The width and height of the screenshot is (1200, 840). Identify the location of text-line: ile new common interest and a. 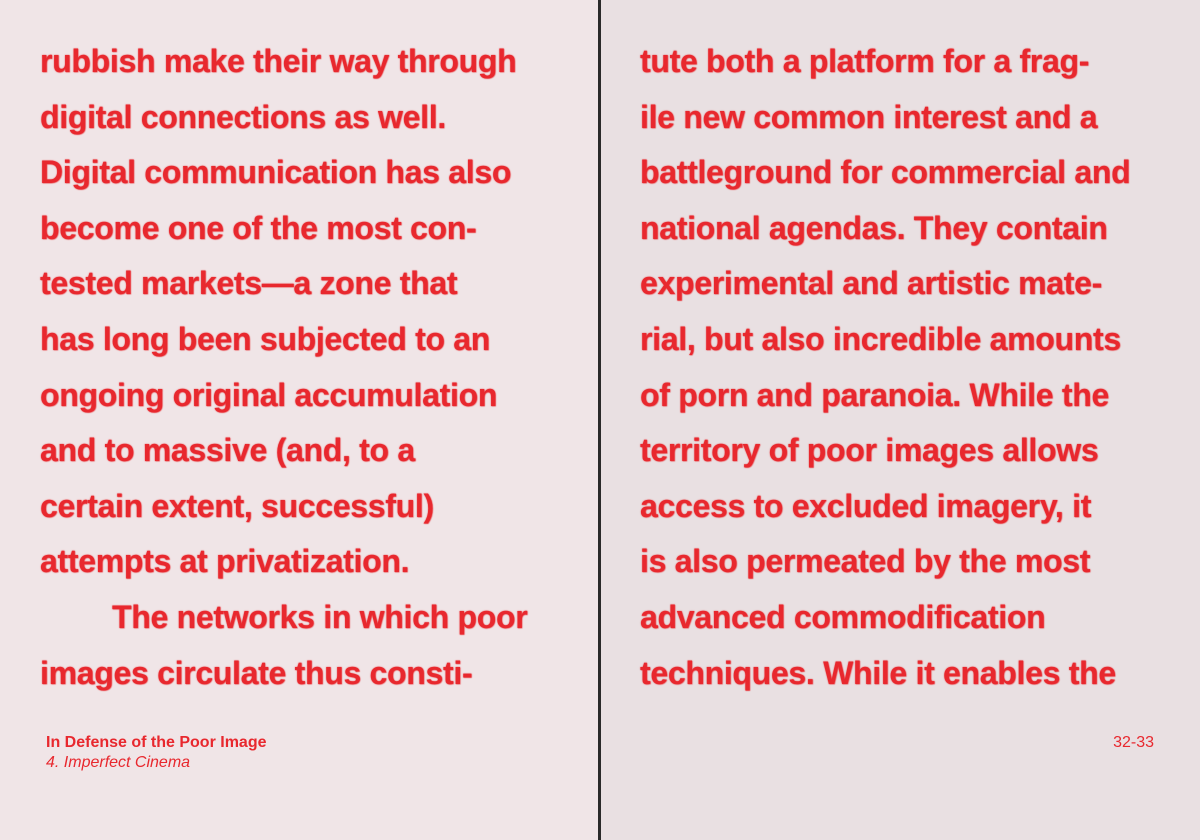
(869, 116).